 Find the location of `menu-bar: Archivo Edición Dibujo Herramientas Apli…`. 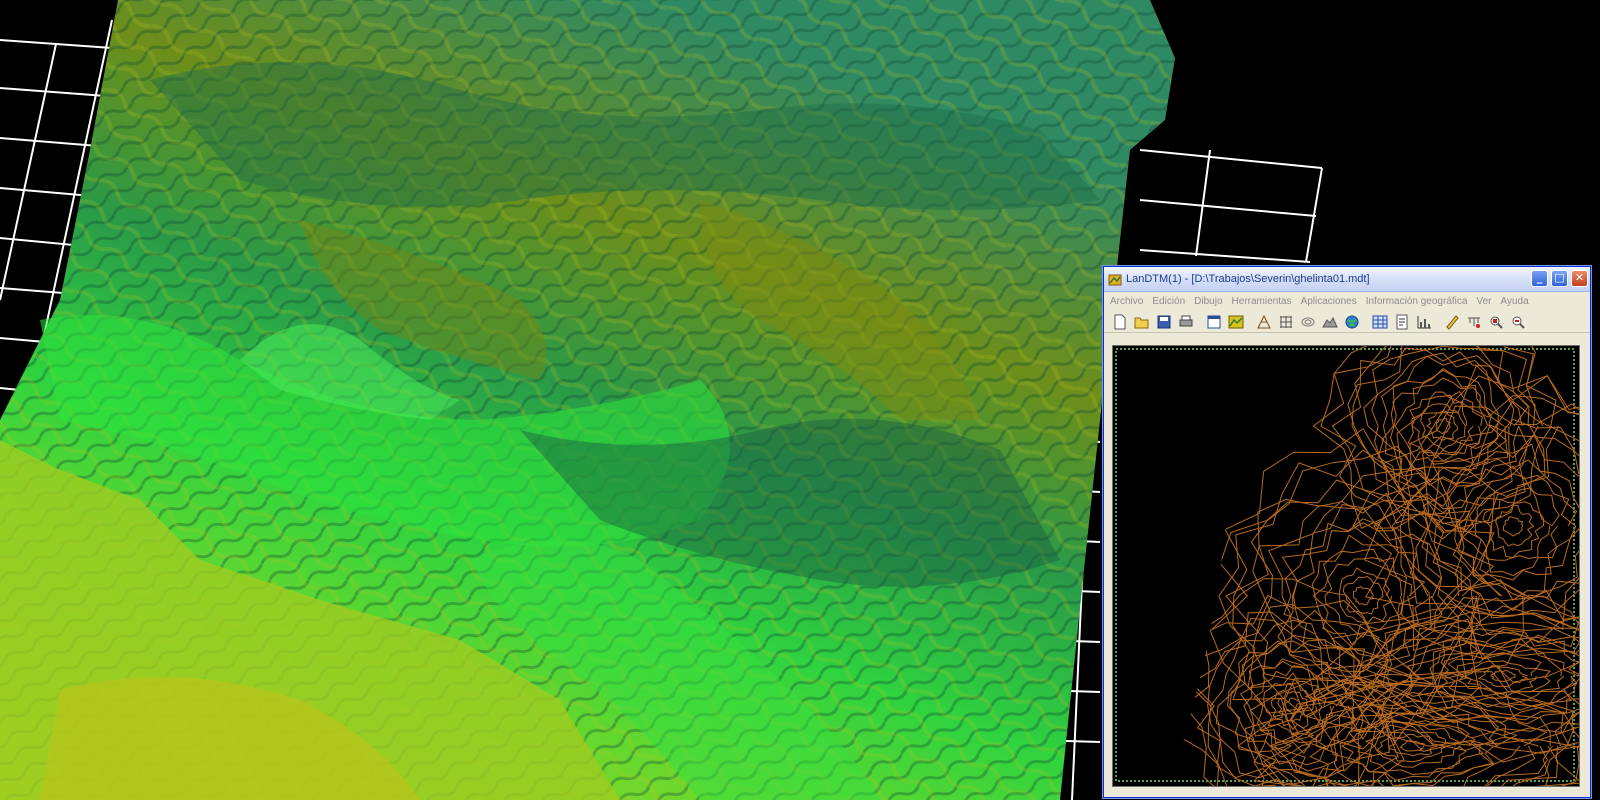

menu-bar: Archivo Edición Dibujo Herramientas Apli… is located at coordinates (1347, 301).